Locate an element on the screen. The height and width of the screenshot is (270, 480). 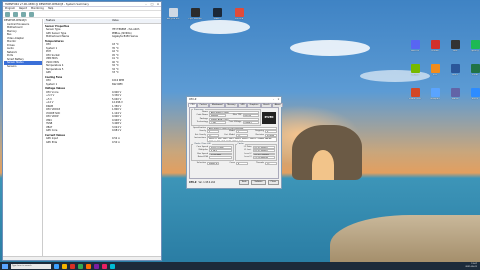
desktop-icon: Steam is located at coordinates (217, 14).